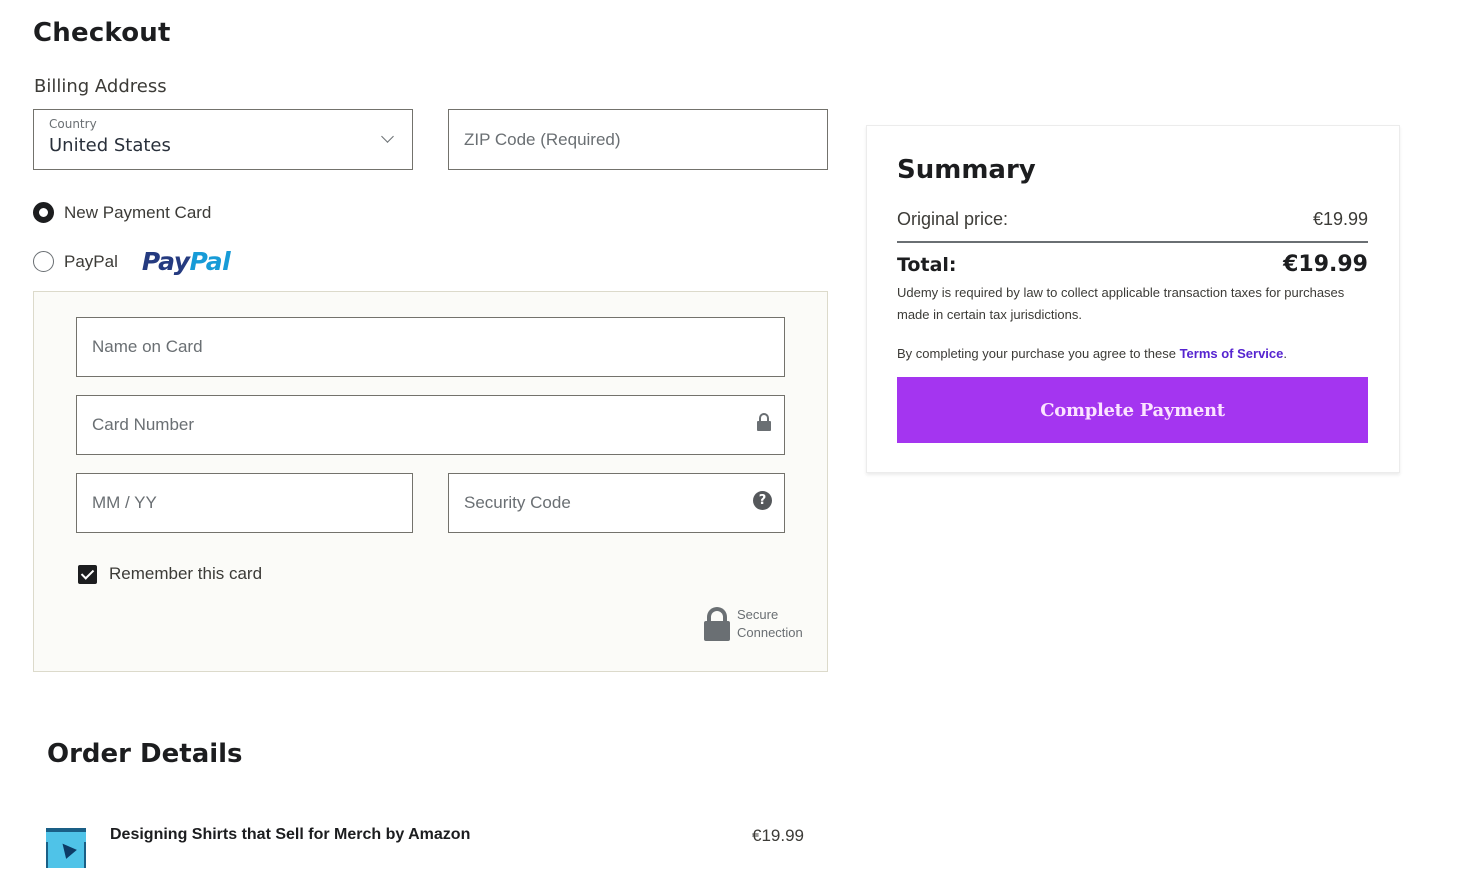  I want to click on card-number-placeholder: Card Number, so click(143, 424).